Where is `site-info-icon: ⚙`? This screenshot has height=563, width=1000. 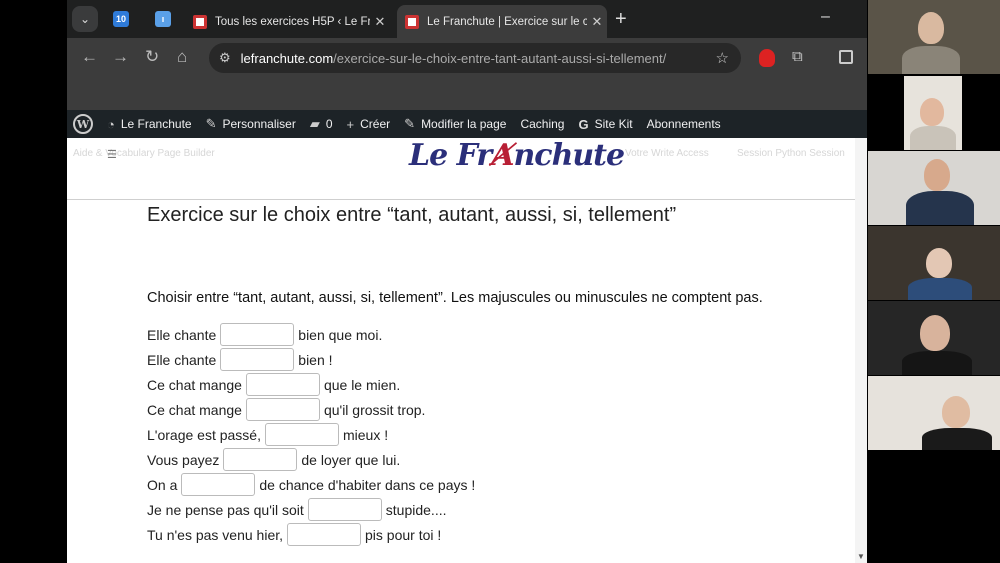
site-info-icon: ⚙ is located at coordinates (225, 58).